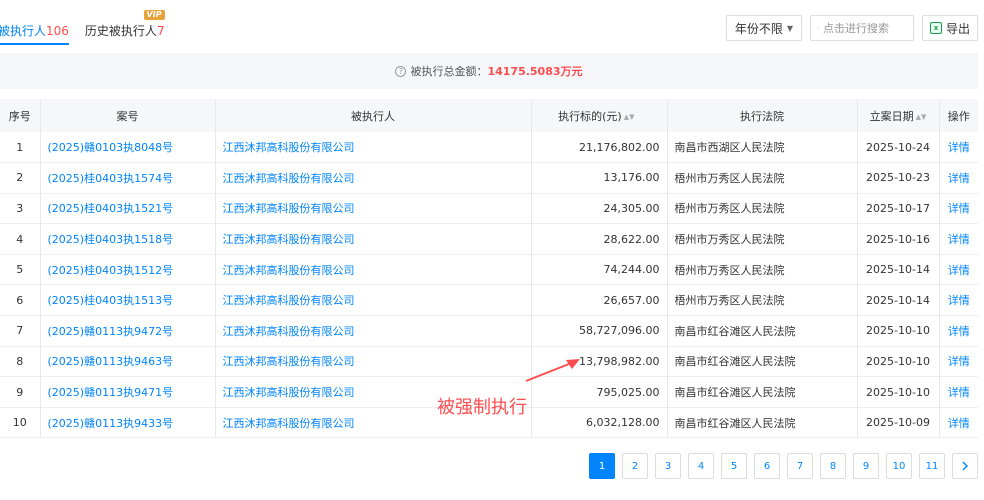 The image size is (984, 500). What do you see at coordinates (111, 300) in the screenshot?
I see `case-number-link: (2025)桂0403执1513号` at bounding box center [111, 300].